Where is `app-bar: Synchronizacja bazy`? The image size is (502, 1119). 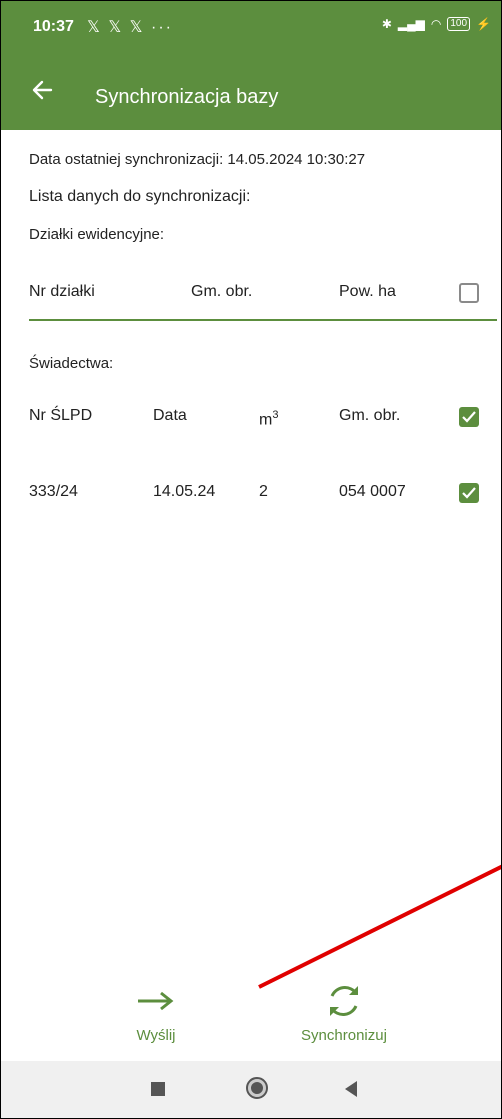
app-bar: Synchronizacja bazy is located at coordinates (251, 91).